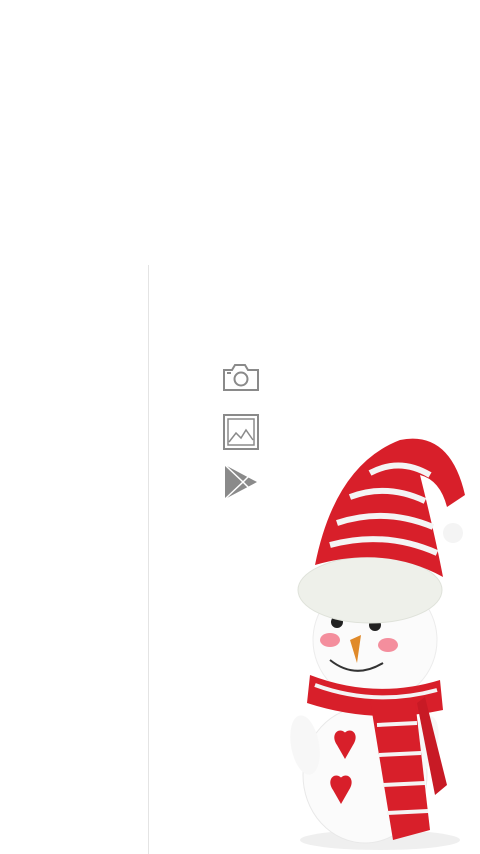 The width and height of the screenshot is (480, 854). I want to click on camera-option, so click(241, 377).